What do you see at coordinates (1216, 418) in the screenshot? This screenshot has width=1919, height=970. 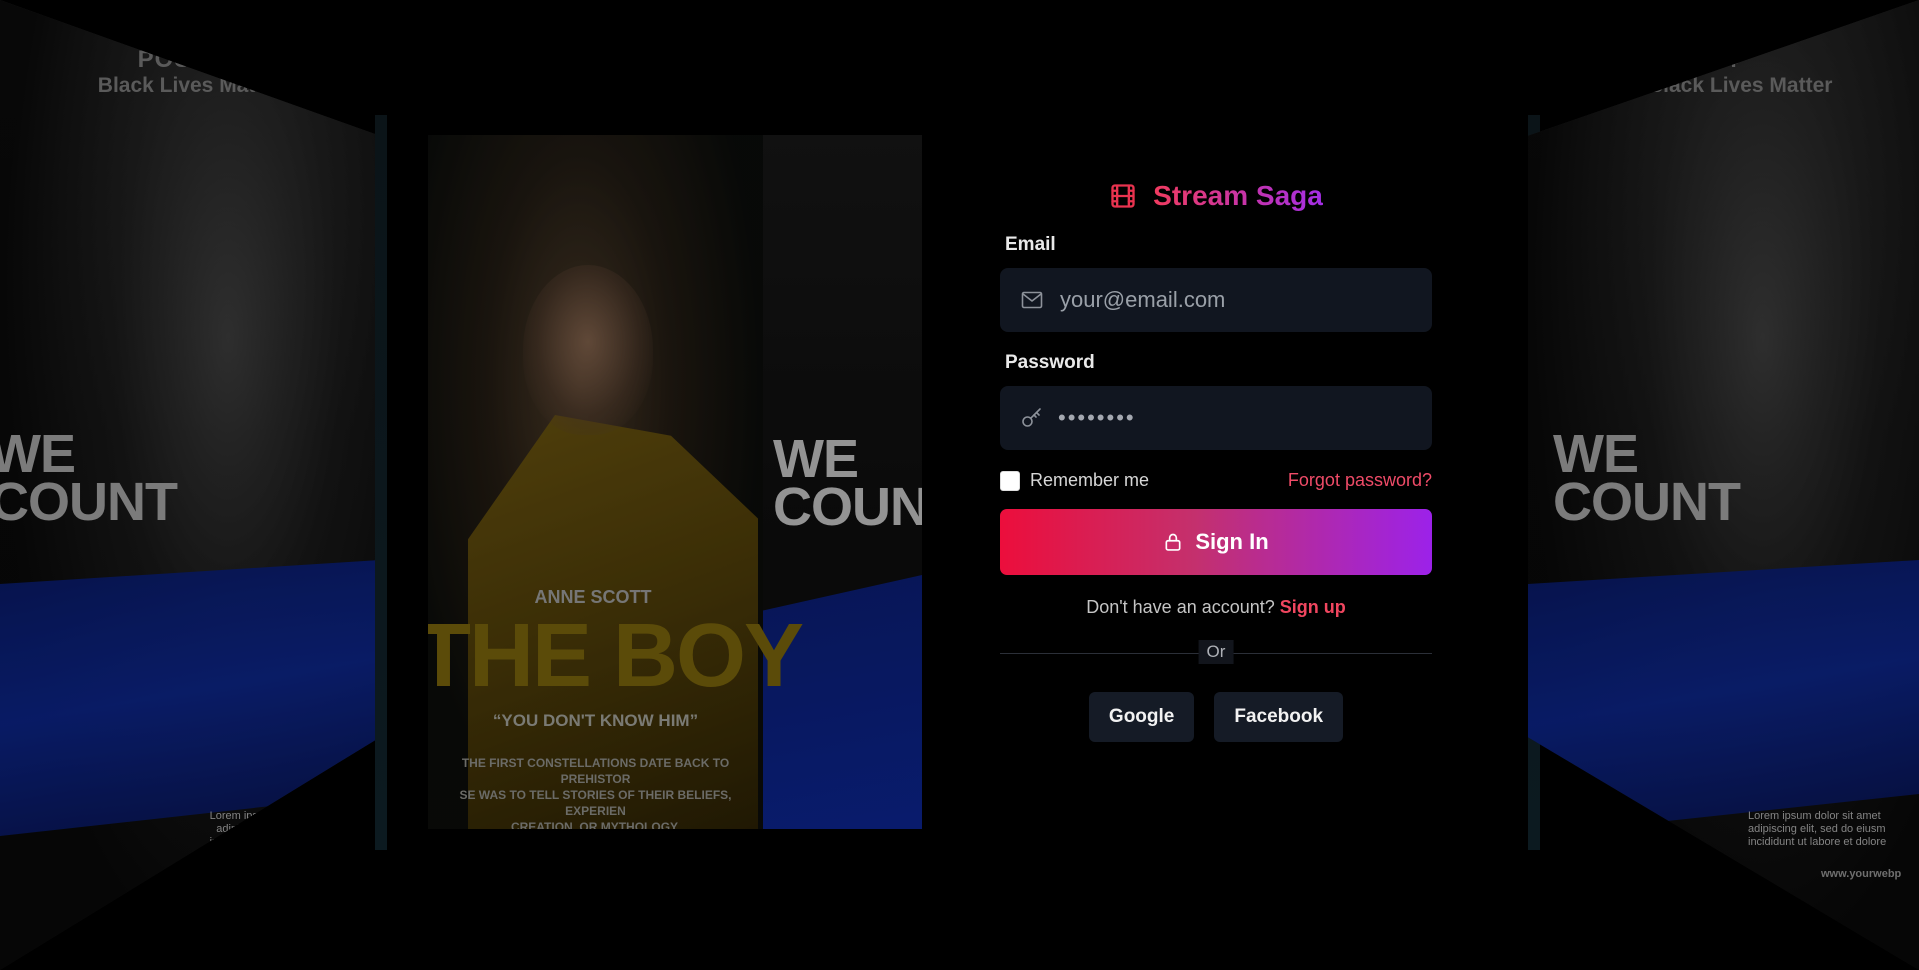 I see `password-field-container: ••••••••` at bounding box center [1216, 418].